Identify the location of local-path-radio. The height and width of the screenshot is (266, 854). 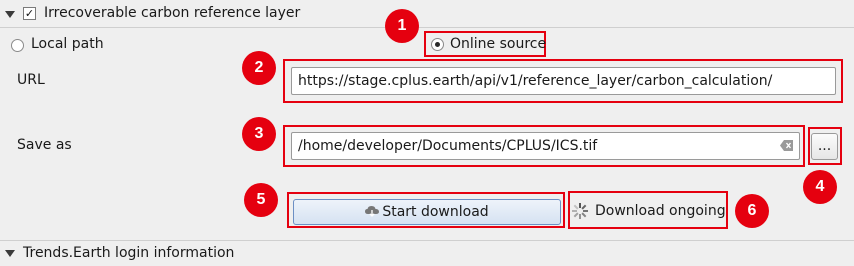
(17, 45).